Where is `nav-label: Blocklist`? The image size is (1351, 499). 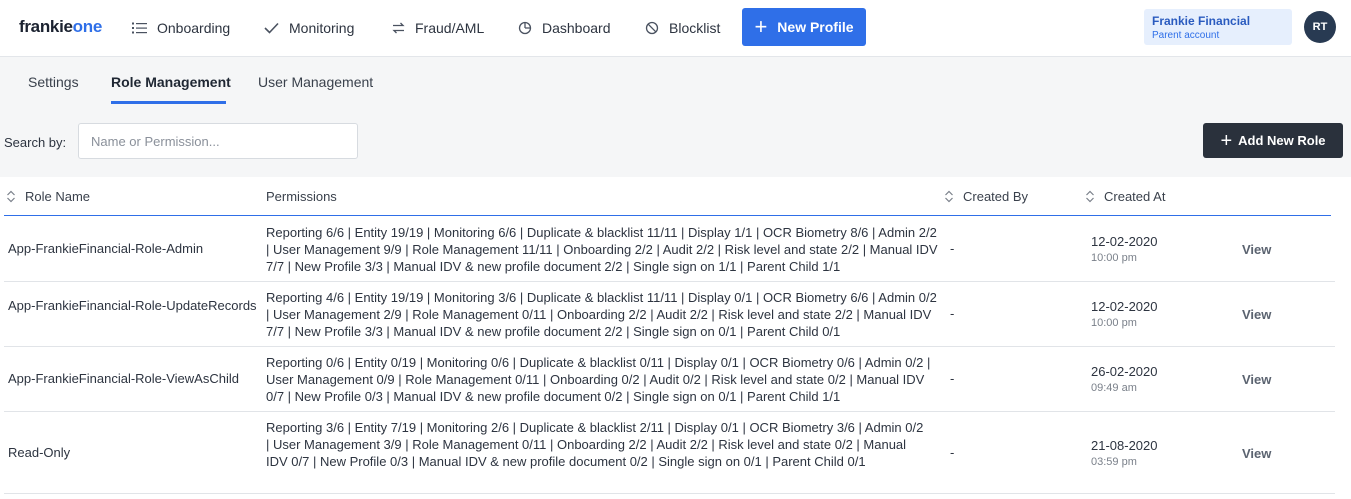
nav-label: Blocklist is located at coordinates (695, 28).